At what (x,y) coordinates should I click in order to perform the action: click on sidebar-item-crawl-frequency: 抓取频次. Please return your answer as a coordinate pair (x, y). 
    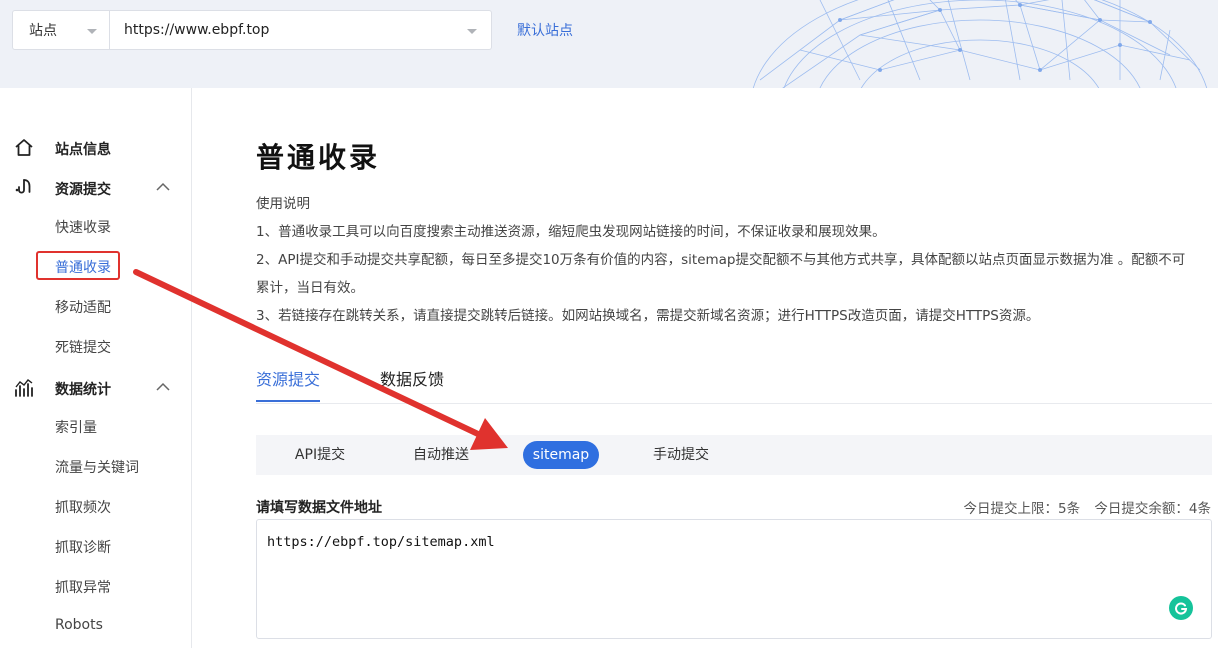
    Looking at the image, I should click on (83, 507).